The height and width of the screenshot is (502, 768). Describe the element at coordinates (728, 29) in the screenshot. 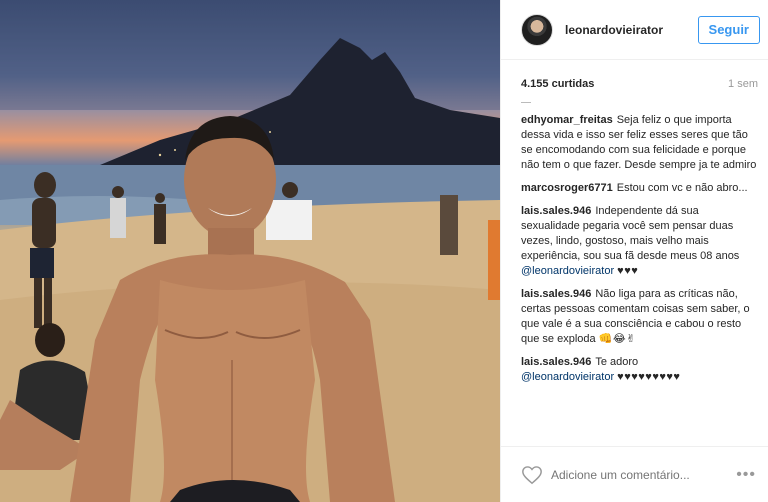

I see `follow-button: Seguir` at that location.